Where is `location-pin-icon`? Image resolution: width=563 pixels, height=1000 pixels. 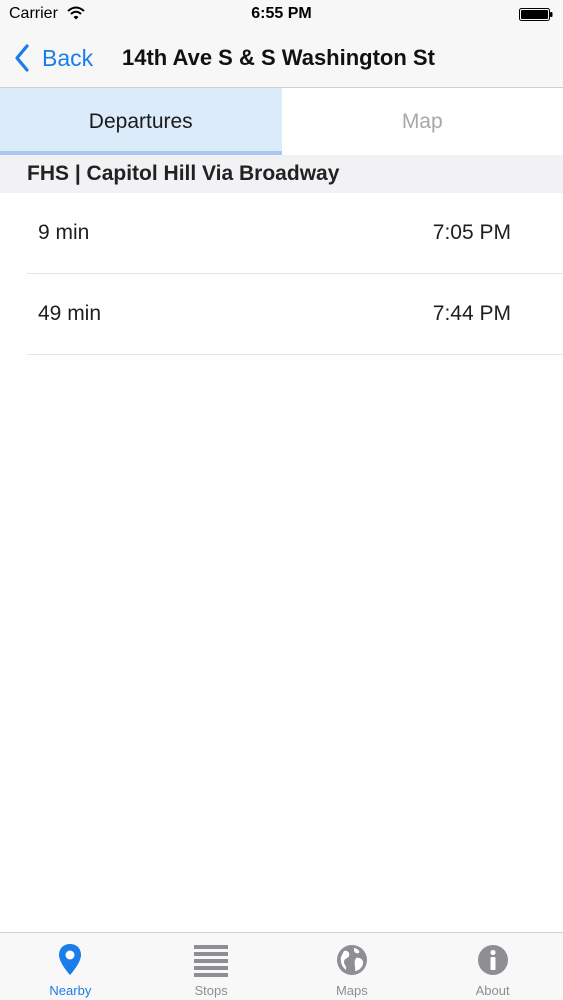
location-pin-icon is located at coordinates (70, 959).